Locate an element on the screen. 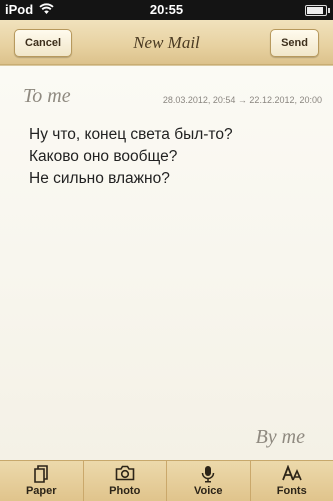 This screenshot has width=333, height=501. paper-label: Paper is located at coordinates (41, 491).